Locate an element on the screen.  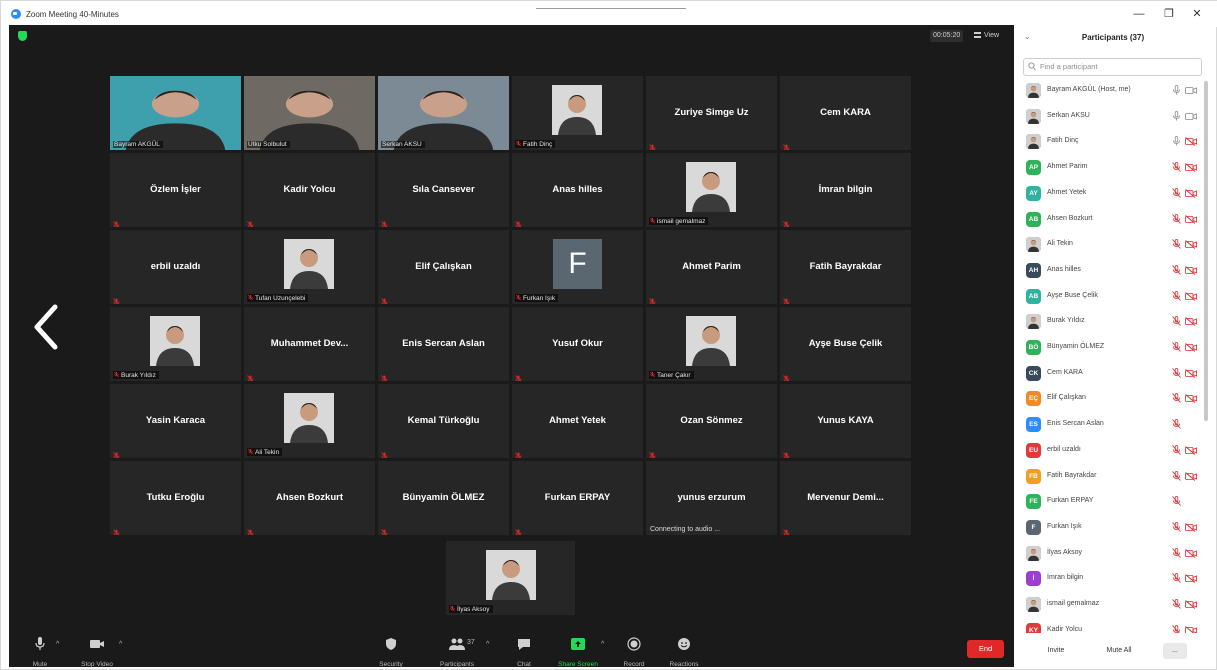
minimize-button: — is located at coordinates (1139, 14).